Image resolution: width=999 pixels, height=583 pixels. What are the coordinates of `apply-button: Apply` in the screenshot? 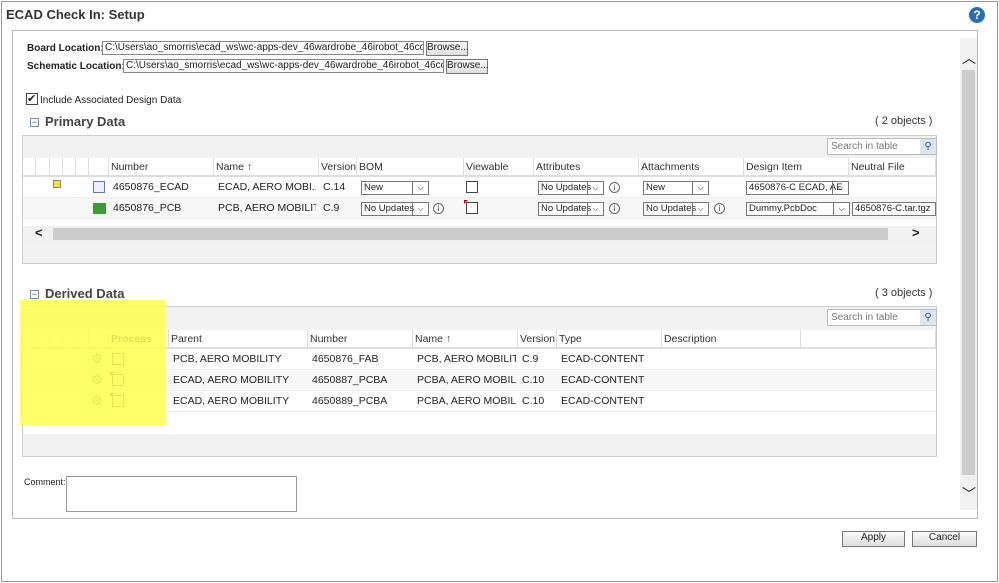 It's located at (873, 539).